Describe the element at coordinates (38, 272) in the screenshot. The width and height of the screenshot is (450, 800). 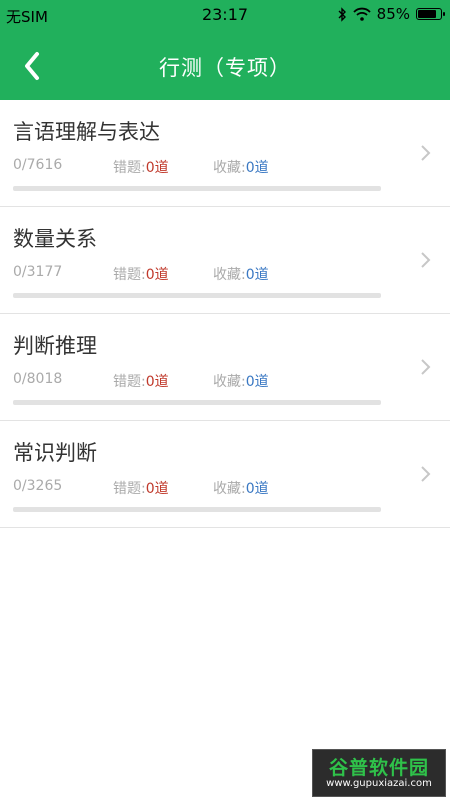
I see `item-progress: 0/3177` at that location.